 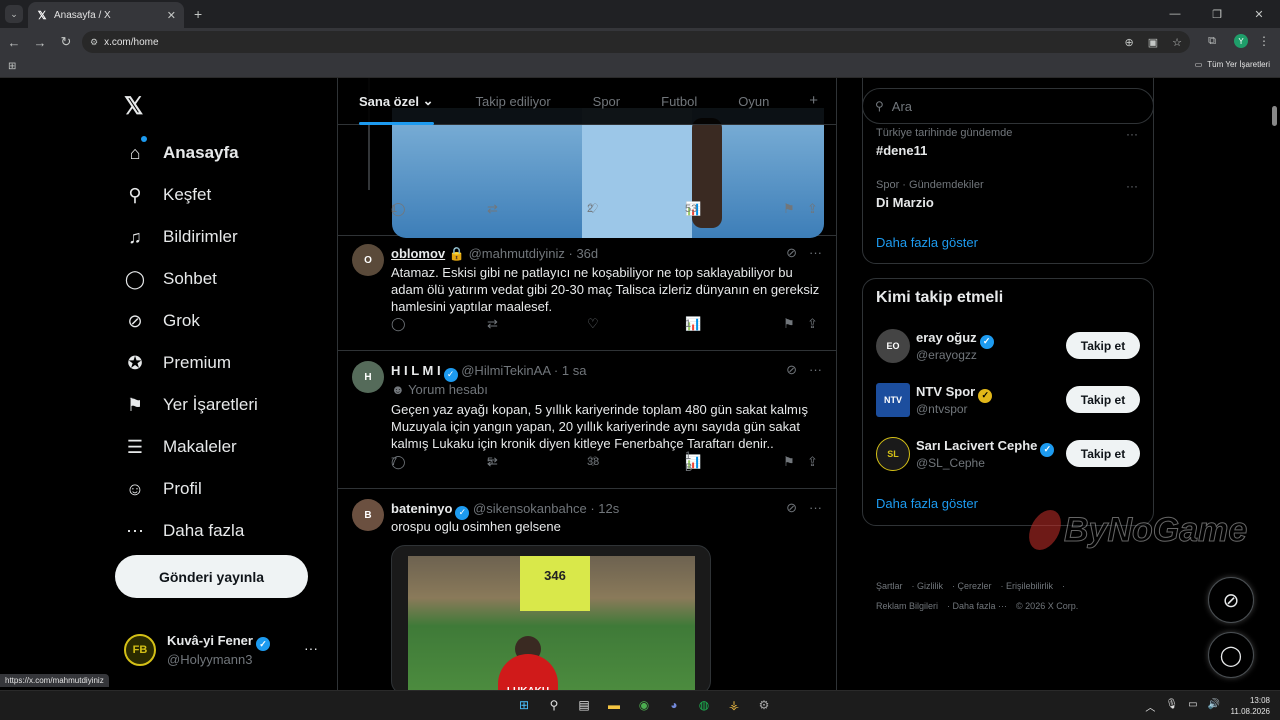 I want to click on sidebar-item-anasayfa: ⌂ Anasayfa, so click(x=189, y=153).